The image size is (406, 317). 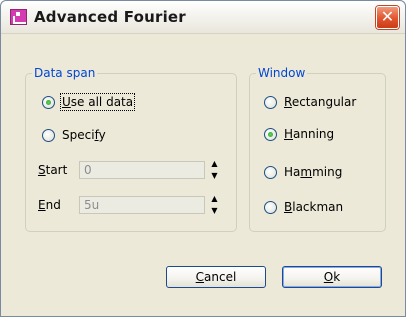 What do you see at coordinates (270, 207) in the screenshot?
I see `radio-blackman-indicator` at bounding box center [270, 207].